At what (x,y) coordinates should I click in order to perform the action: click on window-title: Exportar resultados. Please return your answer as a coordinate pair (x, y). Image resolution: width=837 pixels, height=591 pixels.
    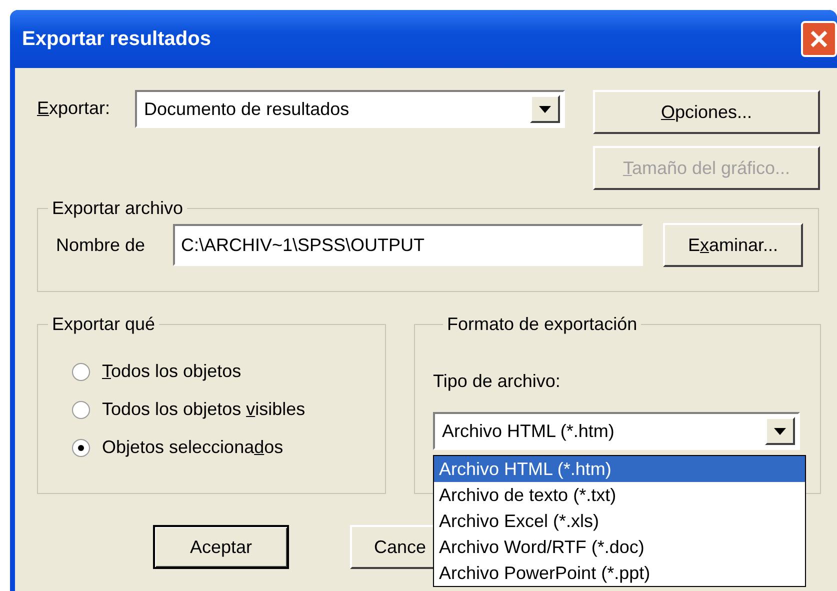
    Looking at the image, I should click on (116, 39).